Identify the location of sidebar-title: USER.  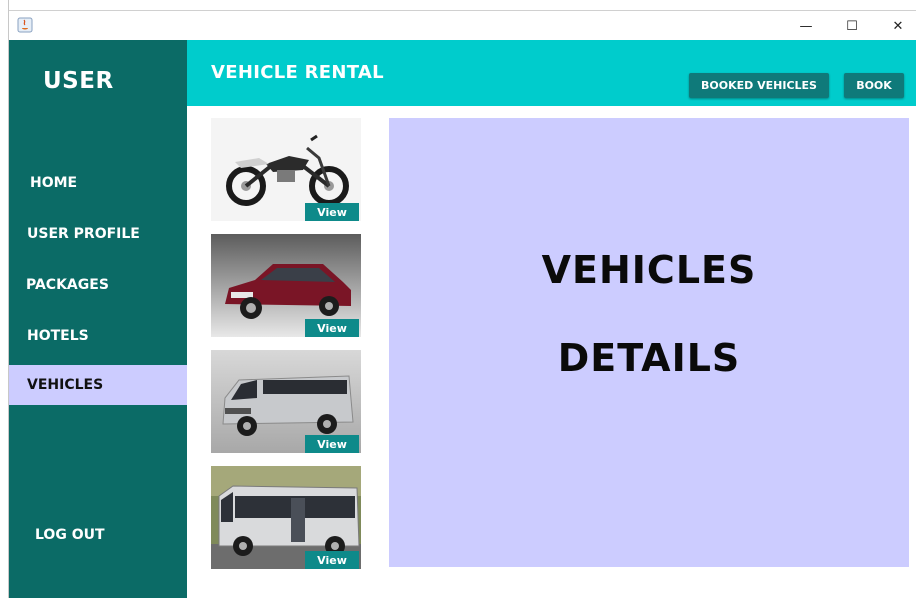
(78, 81).